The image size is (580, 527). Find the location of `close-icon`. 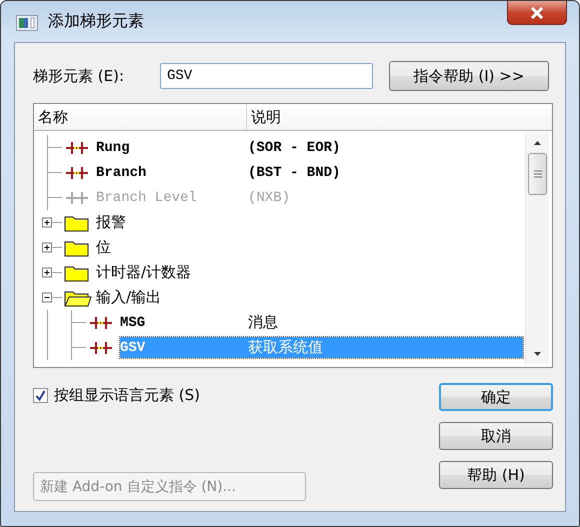

close-icon is located at coordinates (537, 12).